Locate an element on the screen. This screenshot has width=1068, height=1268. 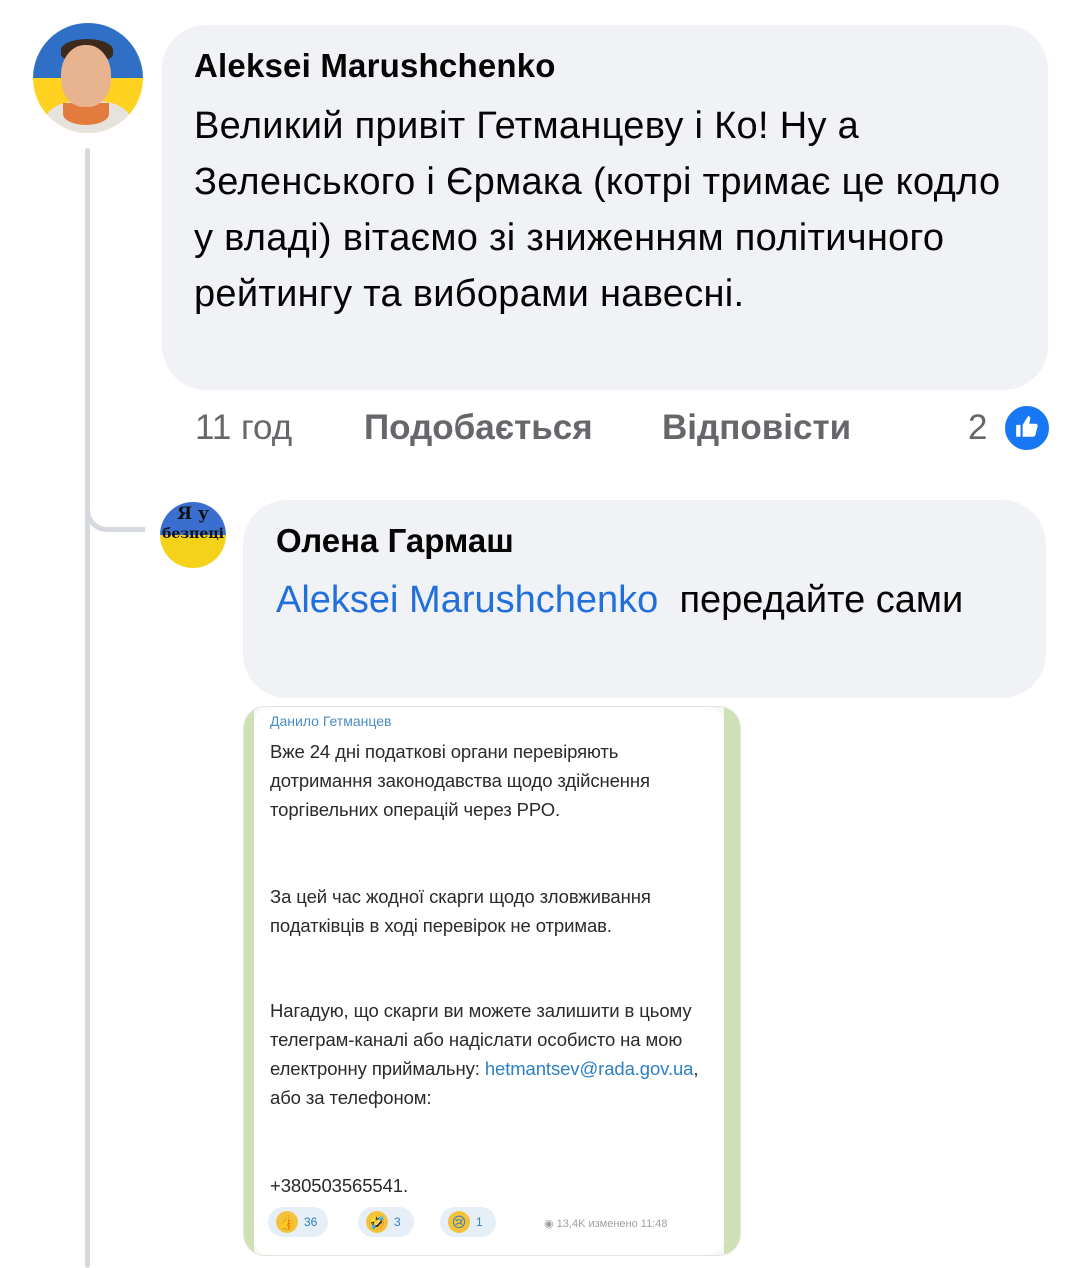
edited-label: изменено 11:48 is located at coordinates (628, 1224).